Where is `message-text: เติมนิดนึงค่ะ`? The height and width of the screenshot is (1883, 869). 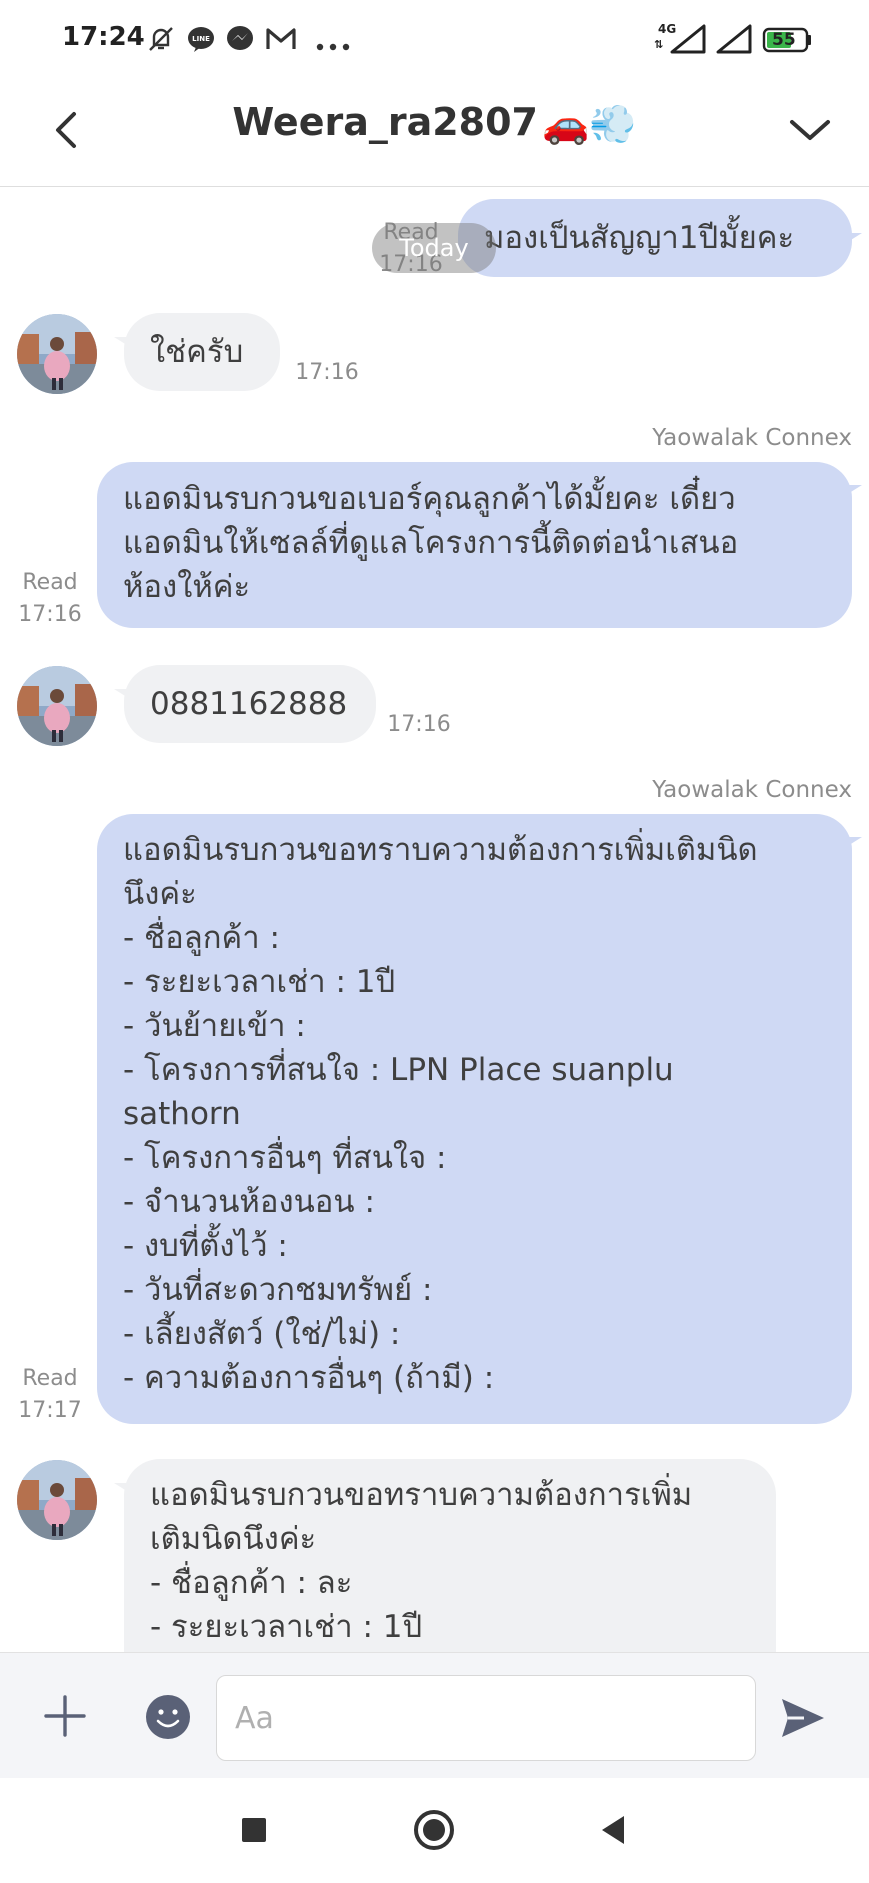 message-text: เติมนิดนึงค่ะ is located at coordinates (233, 1539).